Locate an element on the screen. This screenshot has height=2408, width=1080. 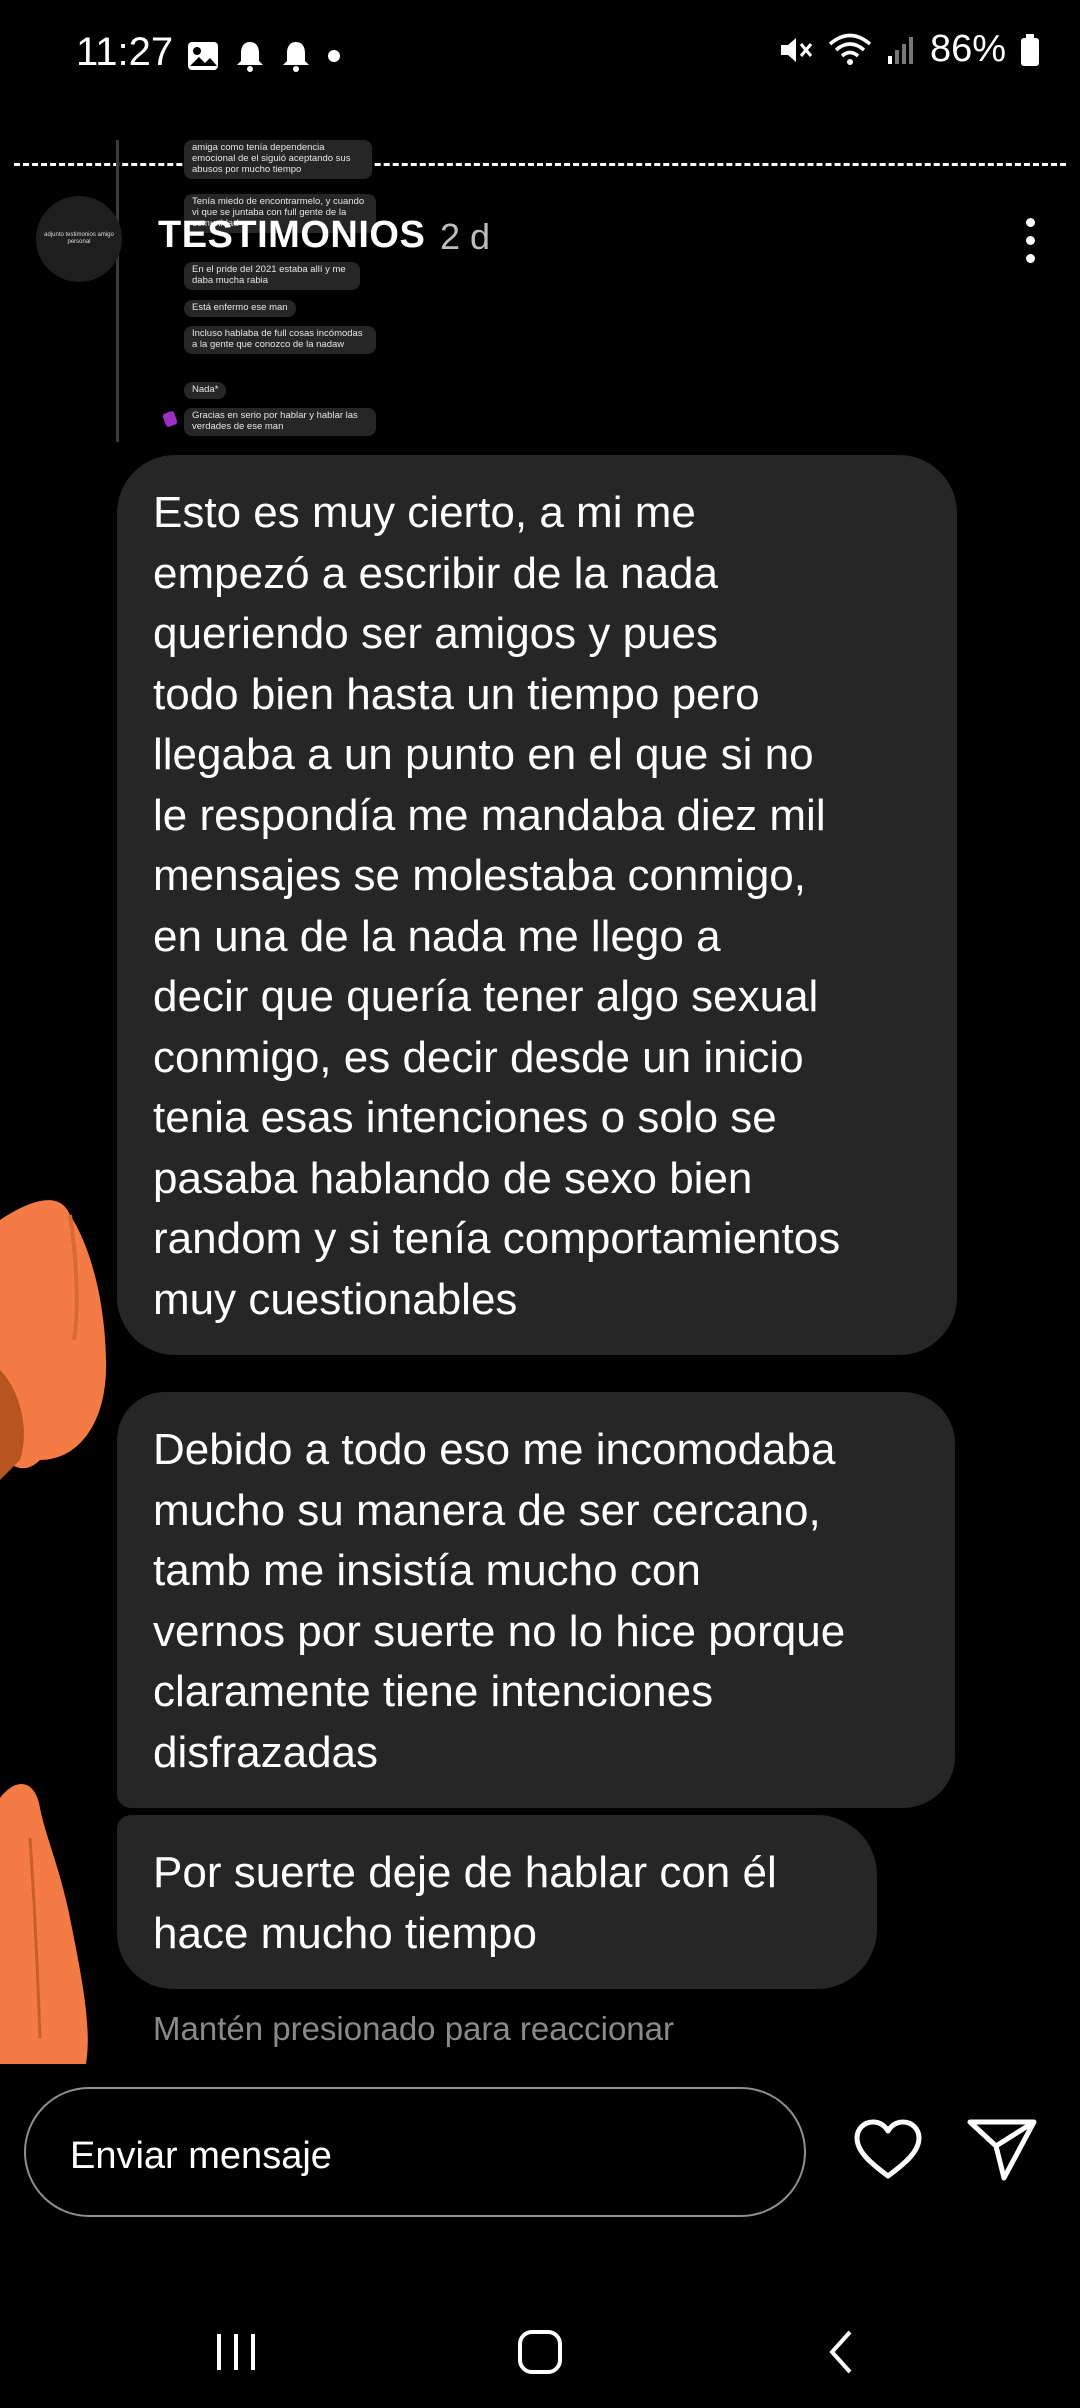
battery-percent: 86% is located at coordinates (967, 49).